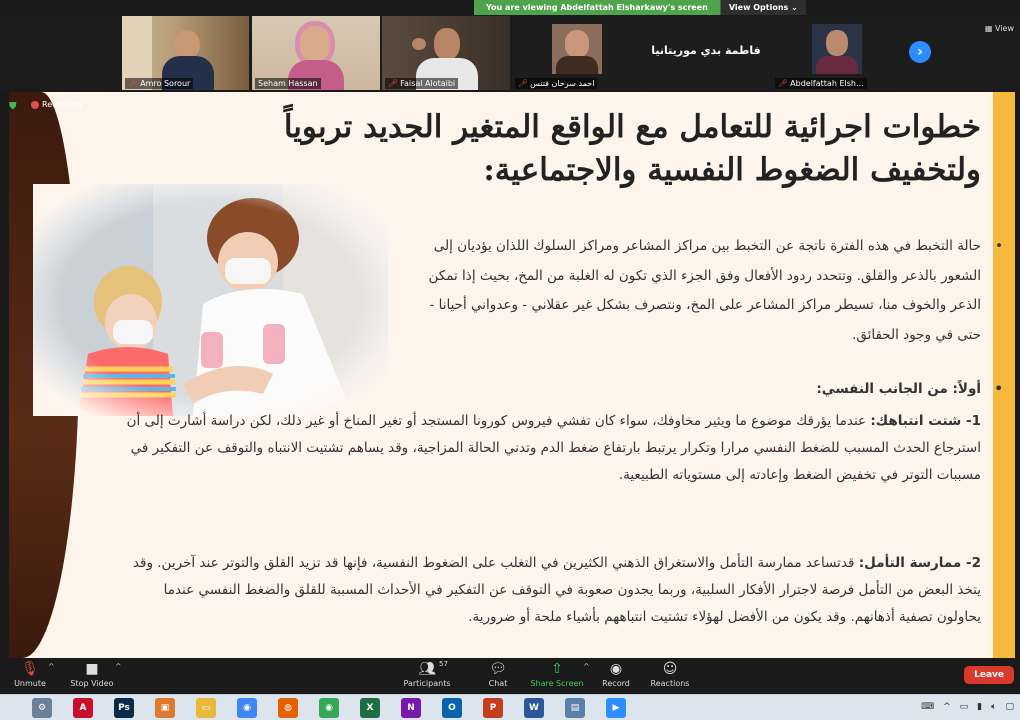  What do you see at coordinates (575, 708) in the screenshot?
I see `window-icon: ▤` at bounding box center [575, 708].